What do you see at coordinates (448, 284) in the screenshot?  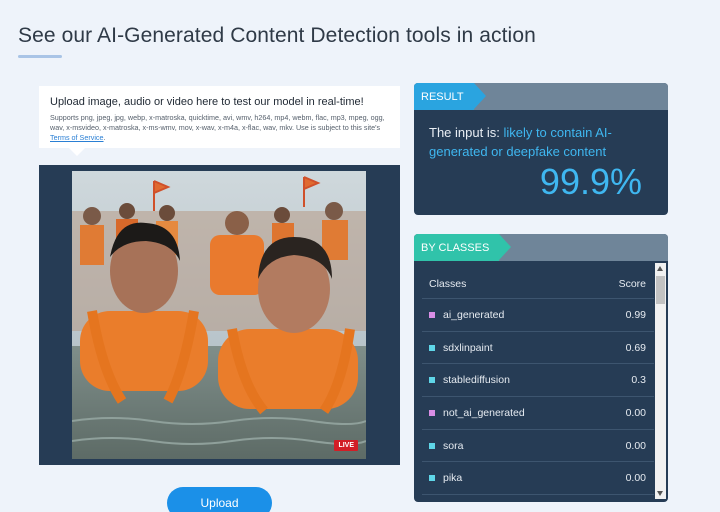 I see `column-header-classes: Classes` at bounding box center [448, 284].